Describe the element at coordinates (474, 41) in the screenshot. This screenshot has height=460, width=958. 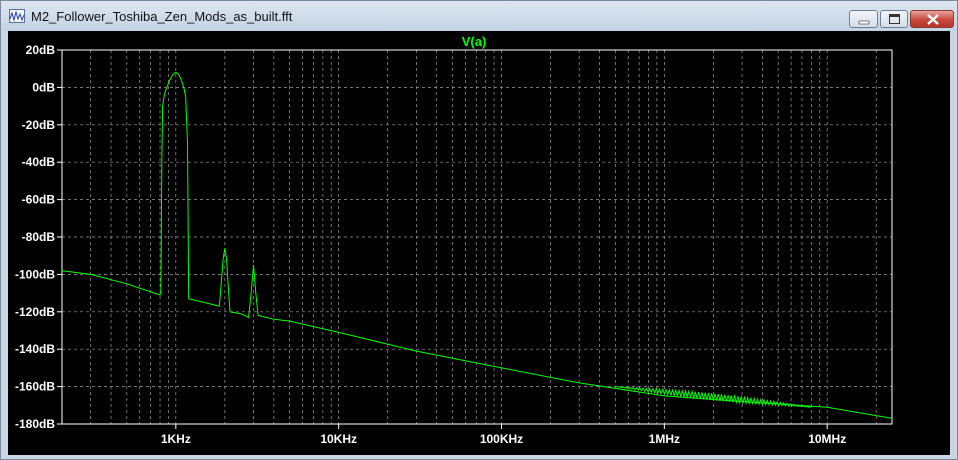
I see `trace-title: V(a)` at that location.